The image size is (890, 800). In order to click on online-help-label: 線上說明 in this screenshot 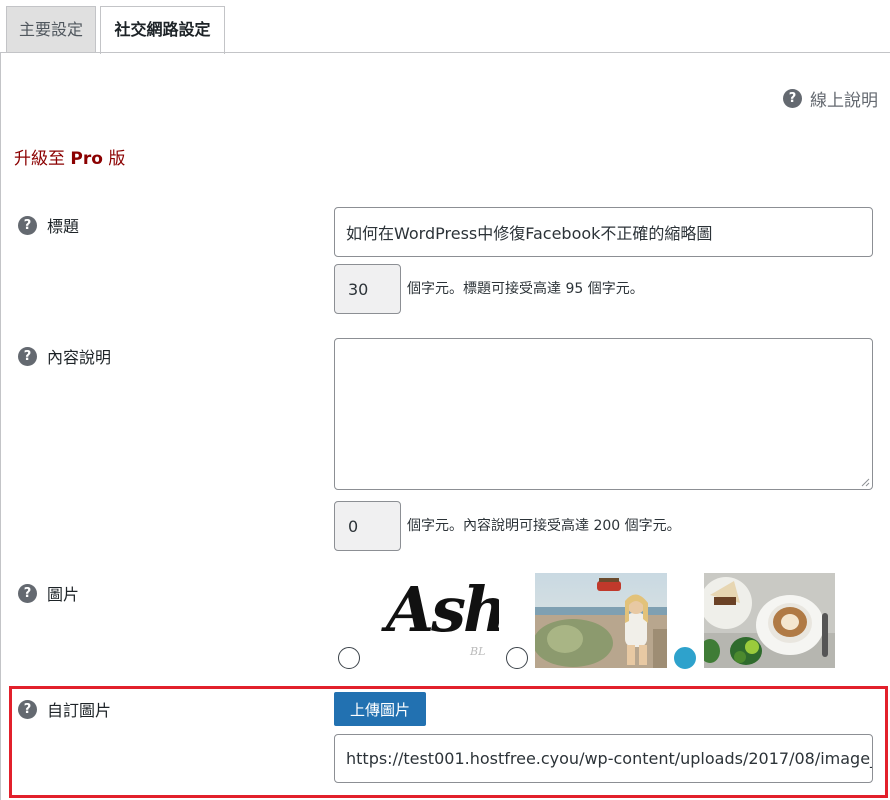, I will do `click(844, 101)`.